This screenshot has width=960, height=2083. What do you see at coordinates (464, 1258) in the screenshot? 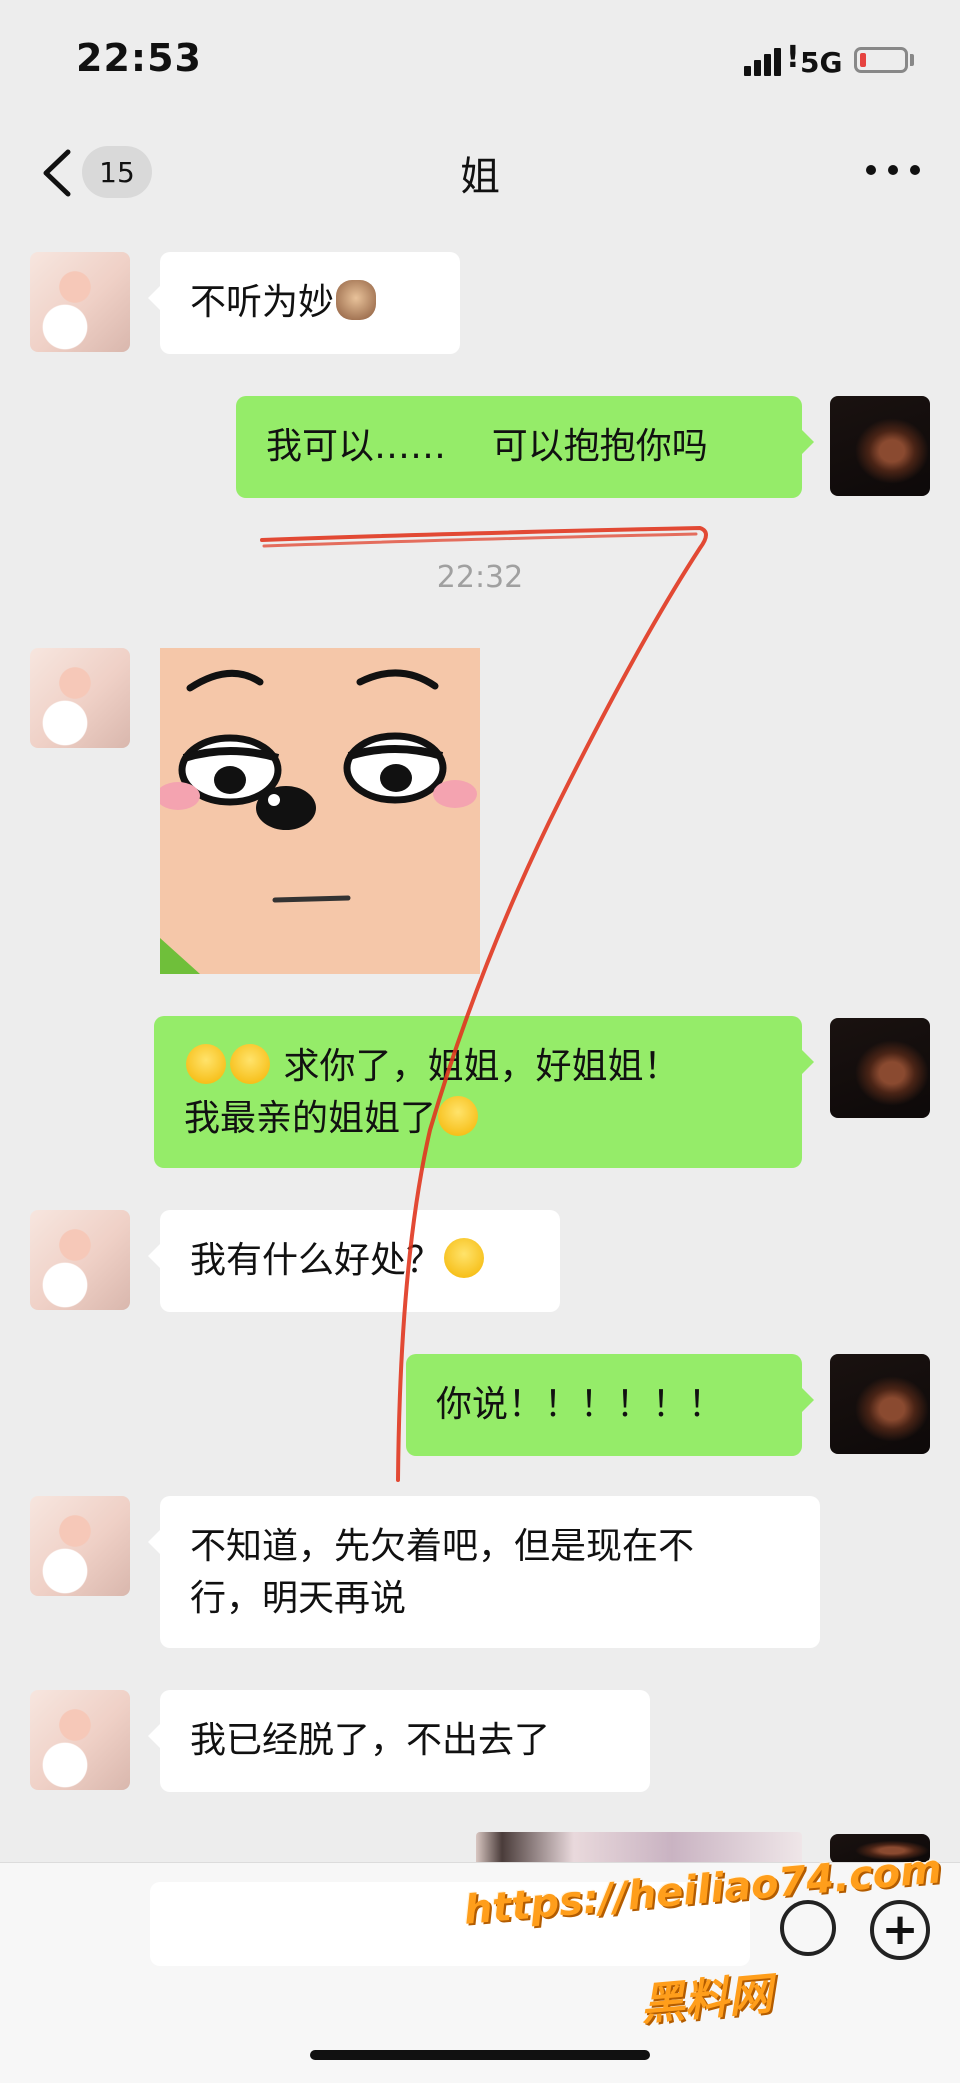
I see `unamused-face-emoji-icon` at bounding box center [464, 1258].